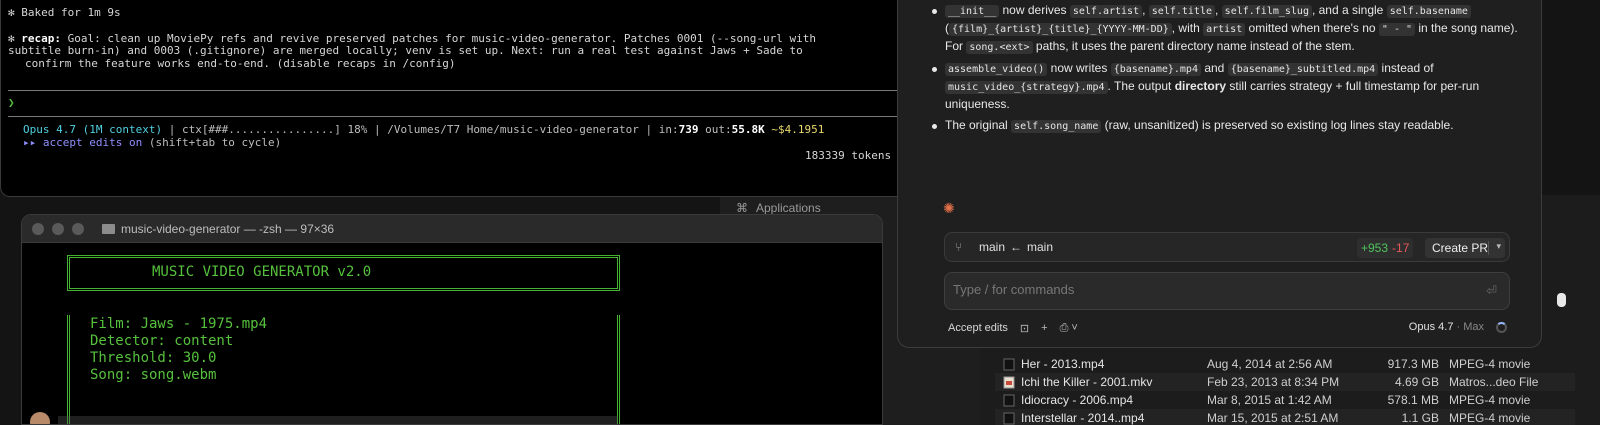 This screenshot has width=1600, height=425. What do you see at coordinates (1213, 289) in the screenshot?
I see `command-input` at bounding box center [1213, 289].